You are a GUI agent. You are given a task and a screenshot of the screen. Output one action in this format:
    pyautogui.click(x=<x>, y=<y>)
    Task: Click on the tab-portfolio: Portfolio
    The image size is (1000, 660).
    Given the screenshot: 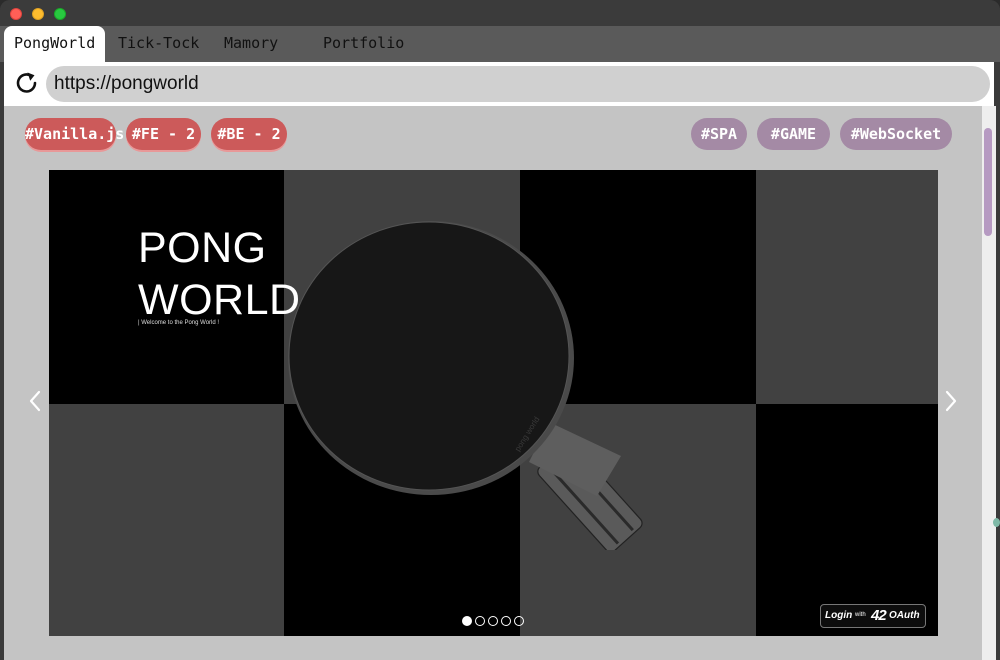 What is the action you would take?
    pyautogui.click(x=363, y=44)
    